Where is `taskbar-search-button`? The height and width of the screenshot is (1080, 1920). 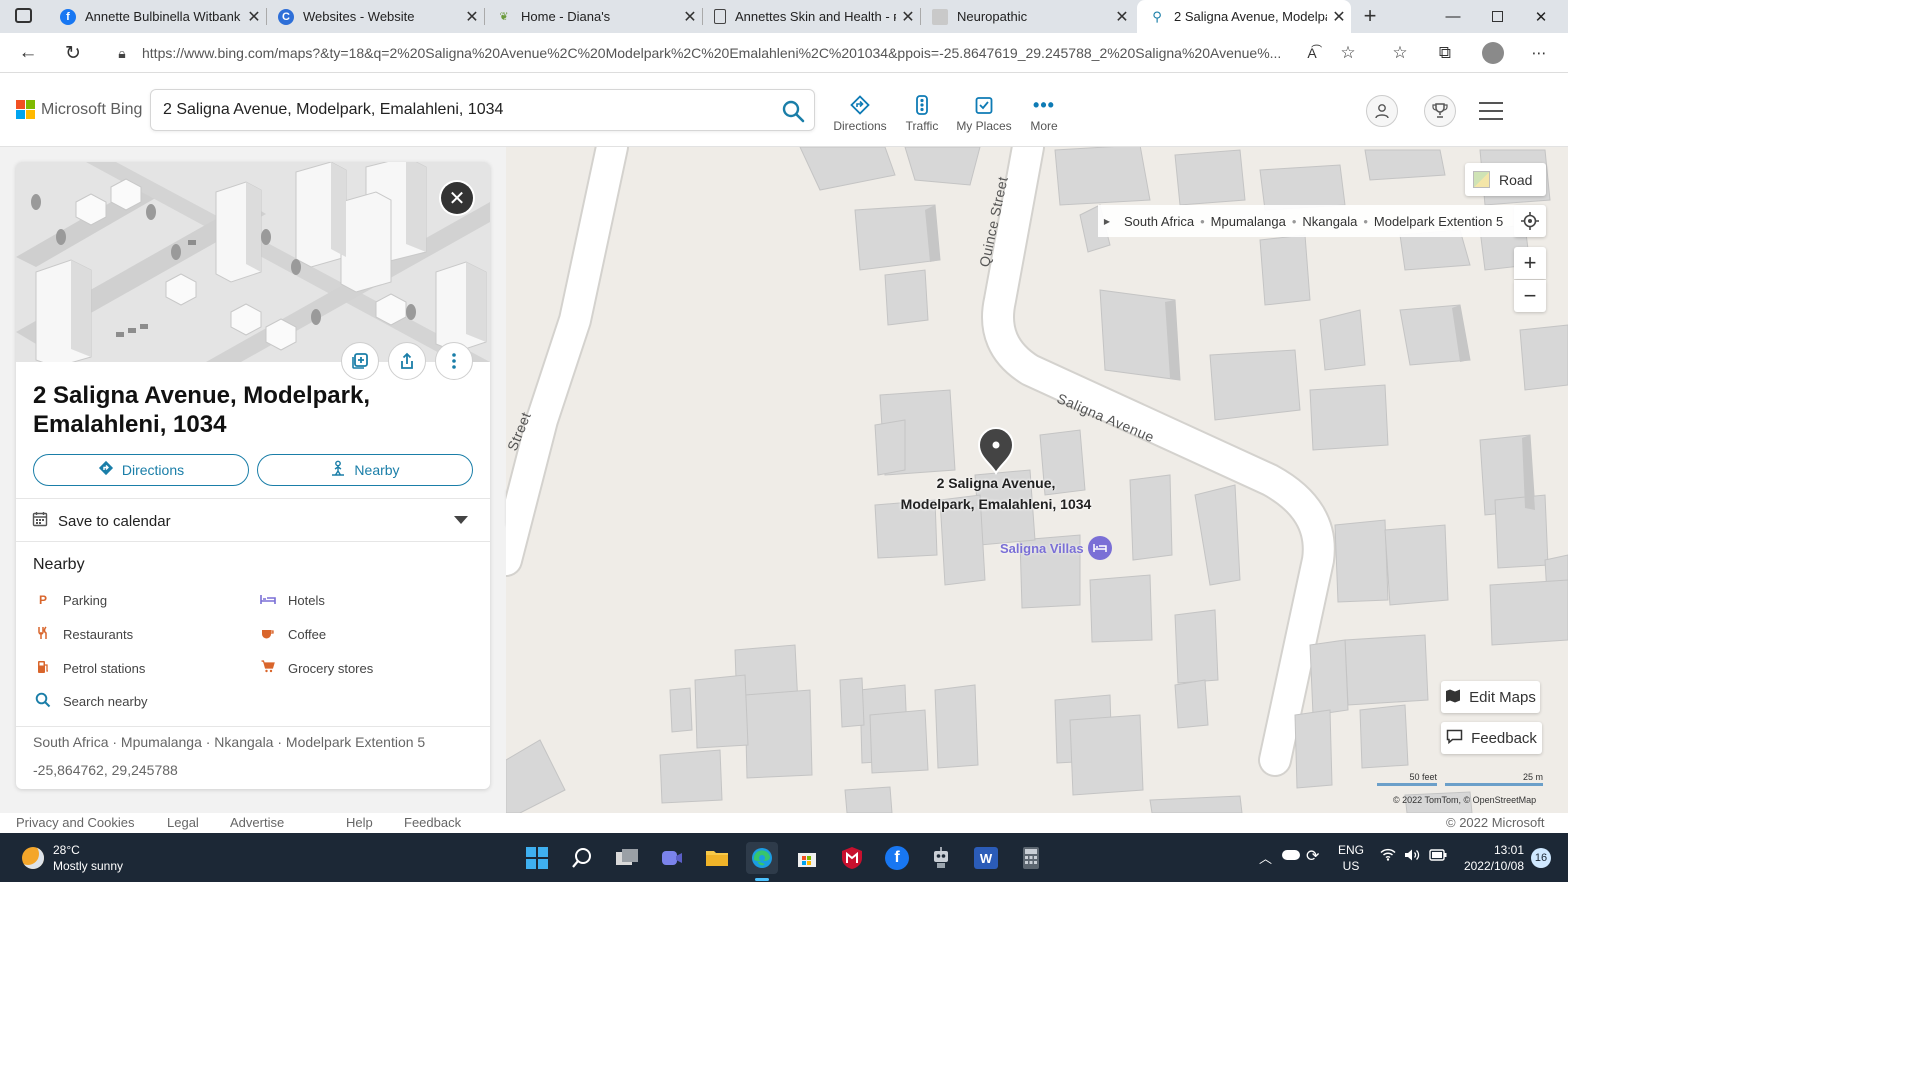
taskbar-search-button is located at coordinates (582, 858).